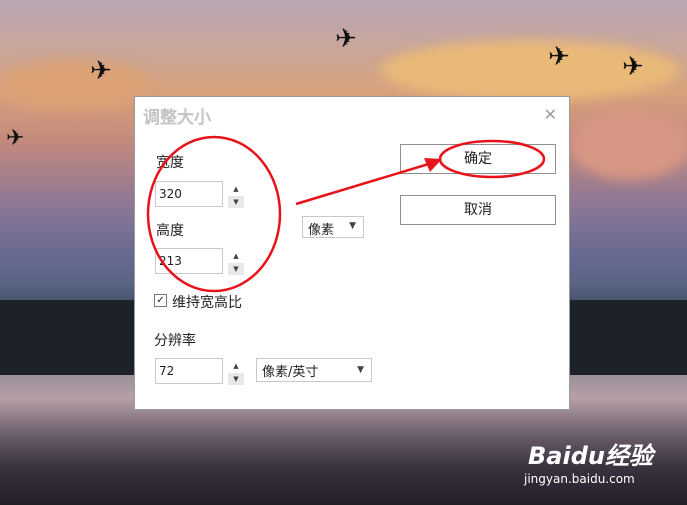 The width and height of the screenshot is (687, 505). What do you see at coordinates (492, 159) in the screenshot?
I see `annotation-circle-ok` at bounding box center [492, 159].